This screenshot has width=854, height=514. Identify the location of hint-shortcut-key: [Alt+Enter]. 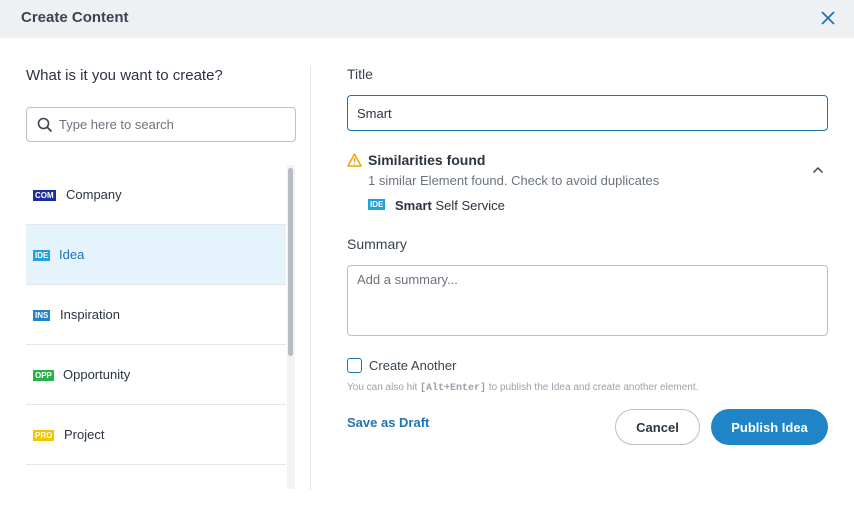
(453, 388).